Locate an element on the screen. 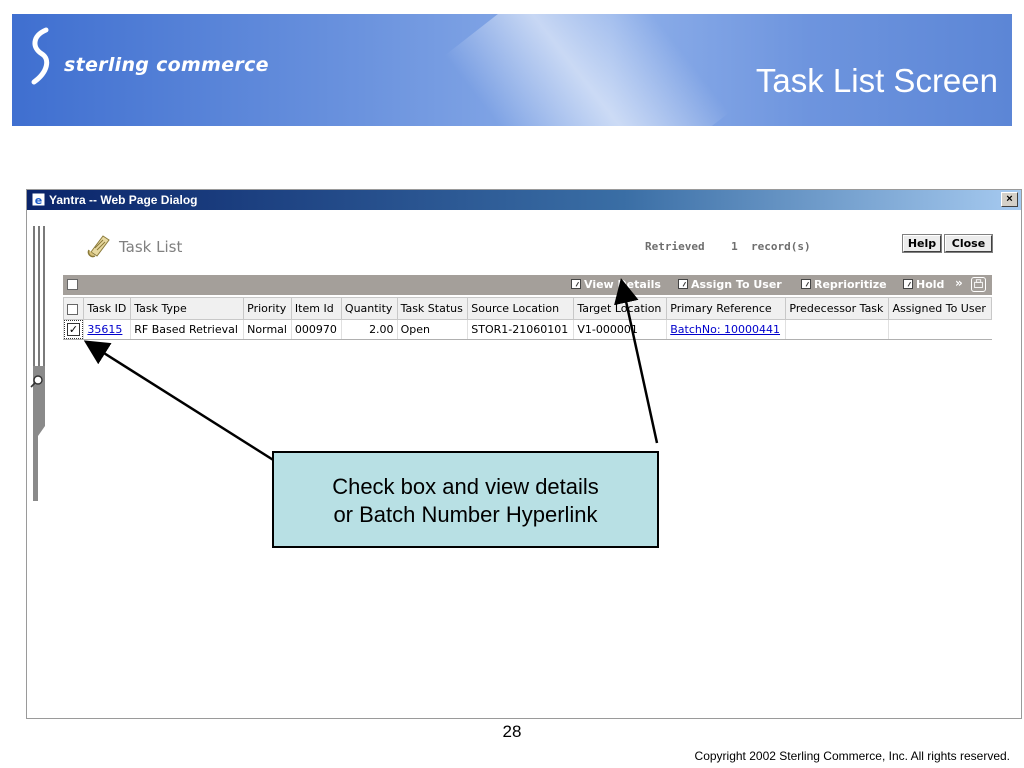 This screenshot has height=768, width=1024. close-button: Close is located at coordinates (968, 243).